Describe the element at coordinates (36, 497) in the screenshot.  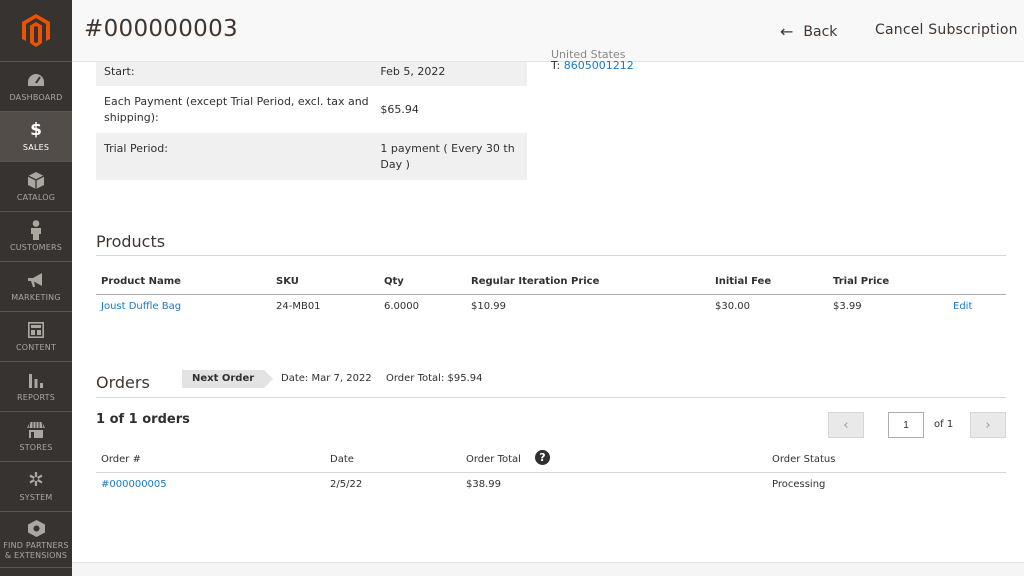
I see `nav-label: System` at that location.